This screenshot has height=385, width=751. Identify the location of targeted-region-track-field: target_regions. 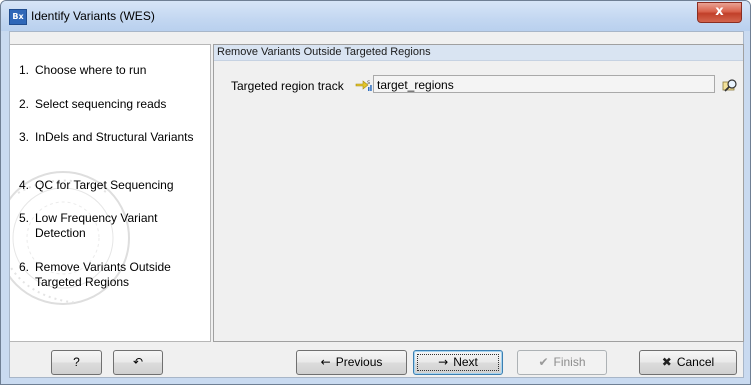
(544, 84).